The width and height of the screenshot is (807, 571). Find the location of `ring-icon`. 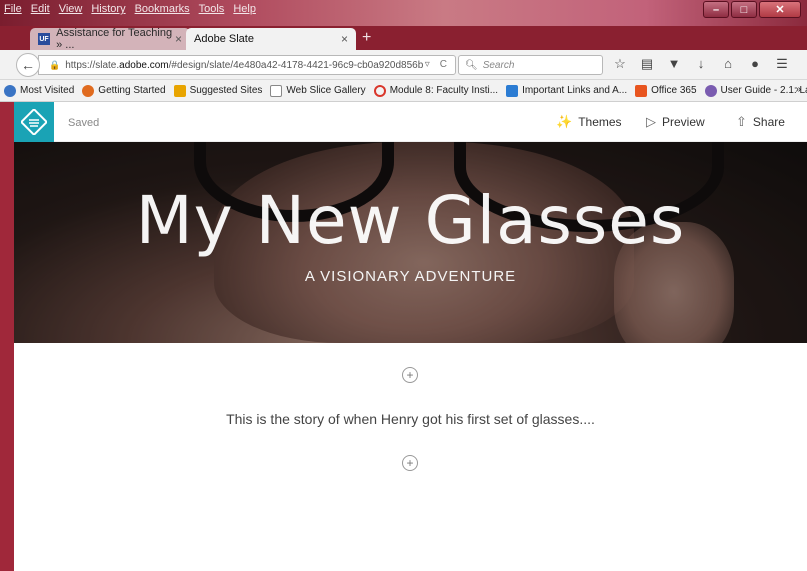

ring-icon is located at coordinates (379, 90).